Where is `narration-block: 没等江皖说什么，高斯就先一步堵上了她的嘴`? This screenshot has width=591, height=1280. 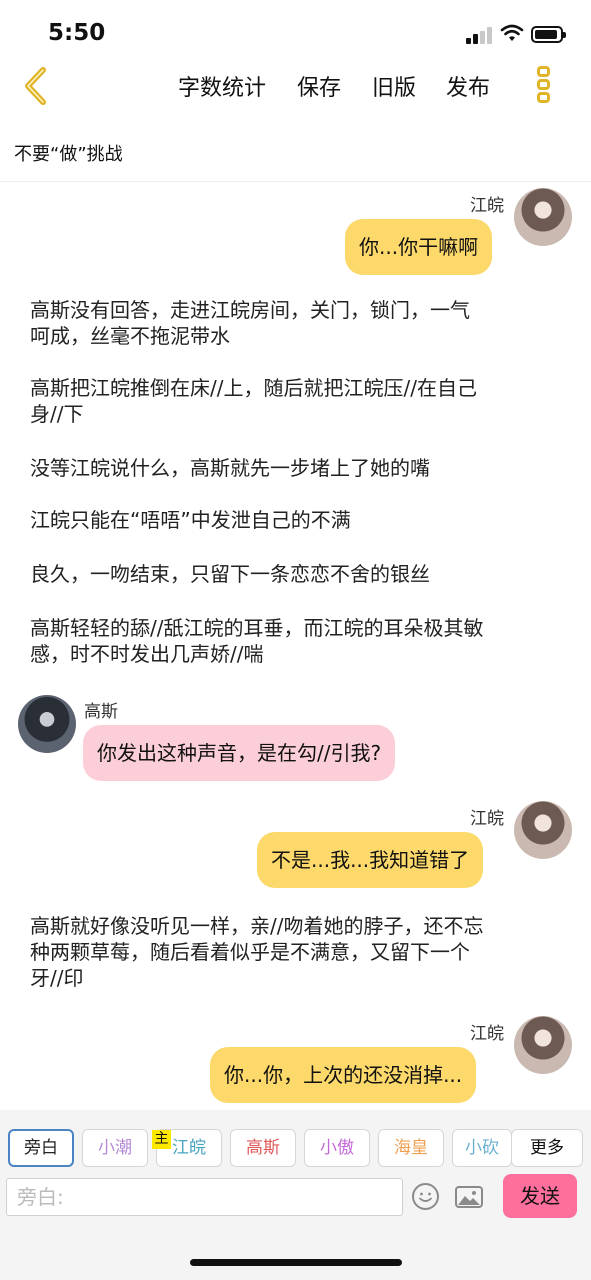 narration-block: 没等江皖说什么，高斯就先一步堵上了她的嘴 is located at coordinates (300, 468).